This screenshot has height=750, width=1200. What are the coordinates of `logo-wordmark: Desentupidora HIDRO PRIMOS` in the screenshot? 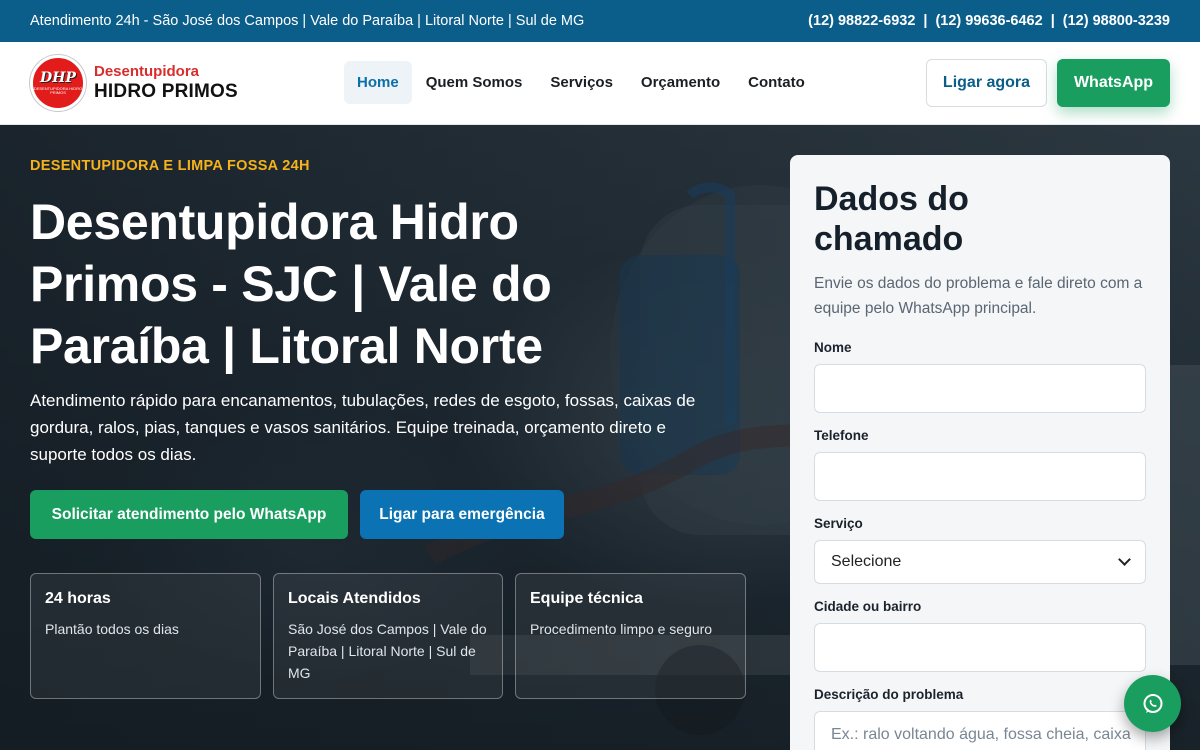 It's located at (166, 83).